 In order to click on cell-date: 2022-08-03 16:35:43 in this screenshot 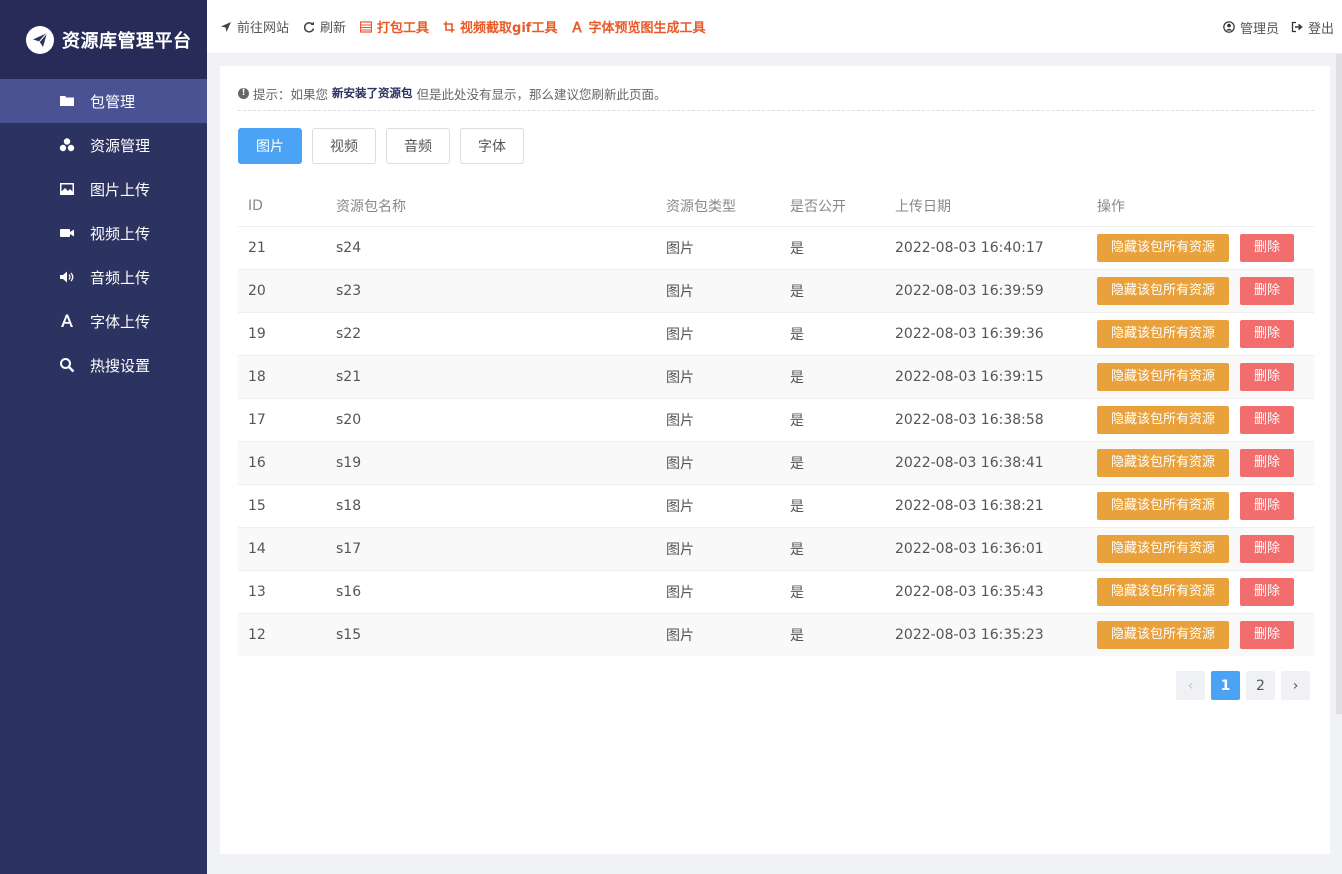, I will do `click(986, 591)`.